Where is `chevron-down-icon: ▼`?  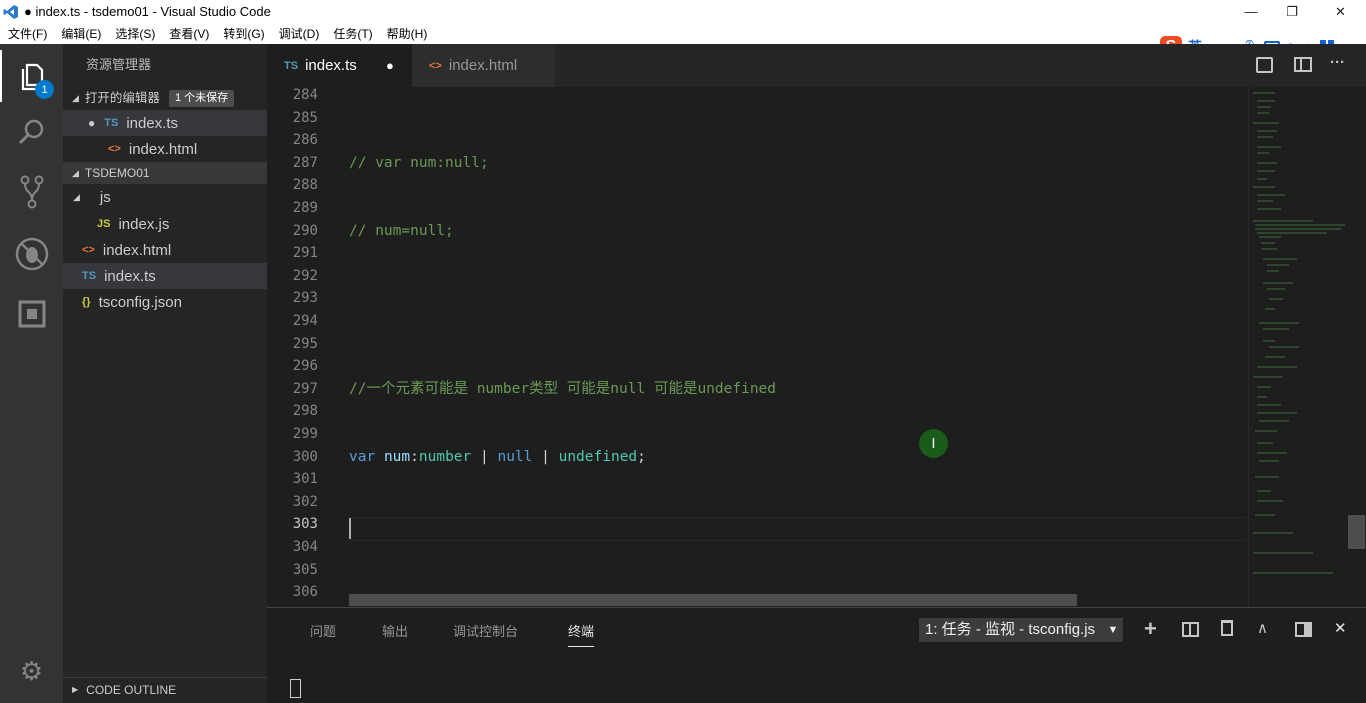 chevron-down-icon: ▼ is located at coordinates (1113, 630).